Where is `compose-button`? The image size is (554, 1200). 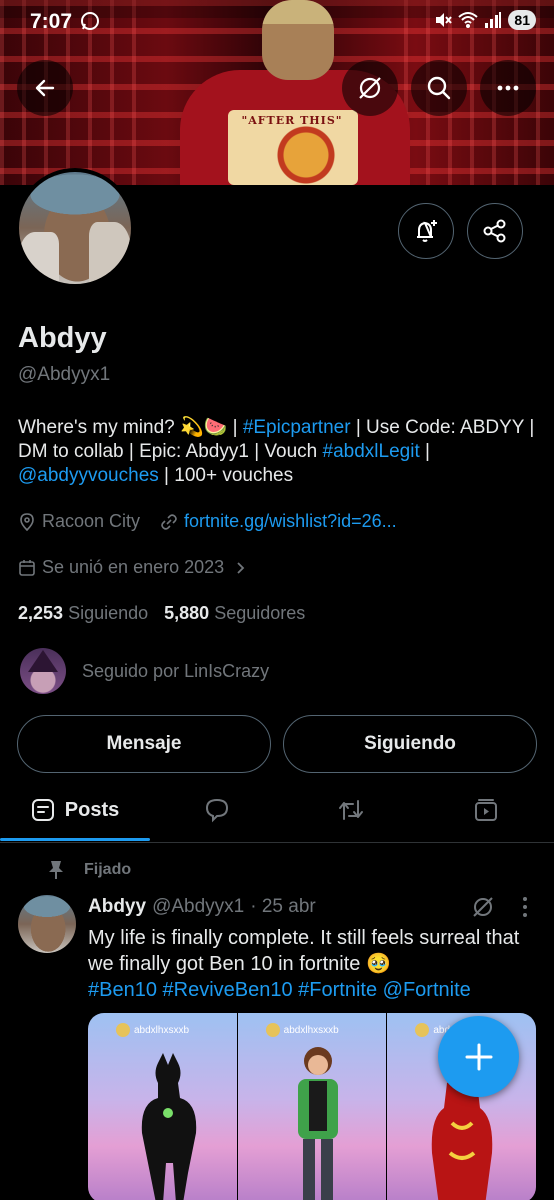
compose-button is located at coordinates (478, 1056).